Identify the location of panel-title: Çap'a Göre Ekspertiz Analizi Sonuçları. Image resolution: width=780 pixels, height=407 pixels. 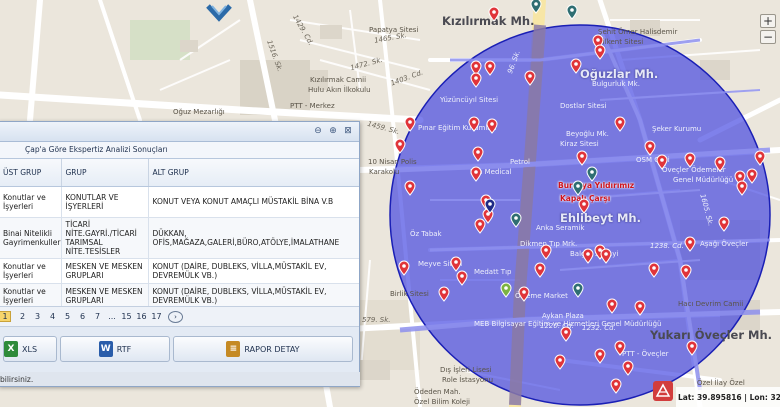
(179, 150).